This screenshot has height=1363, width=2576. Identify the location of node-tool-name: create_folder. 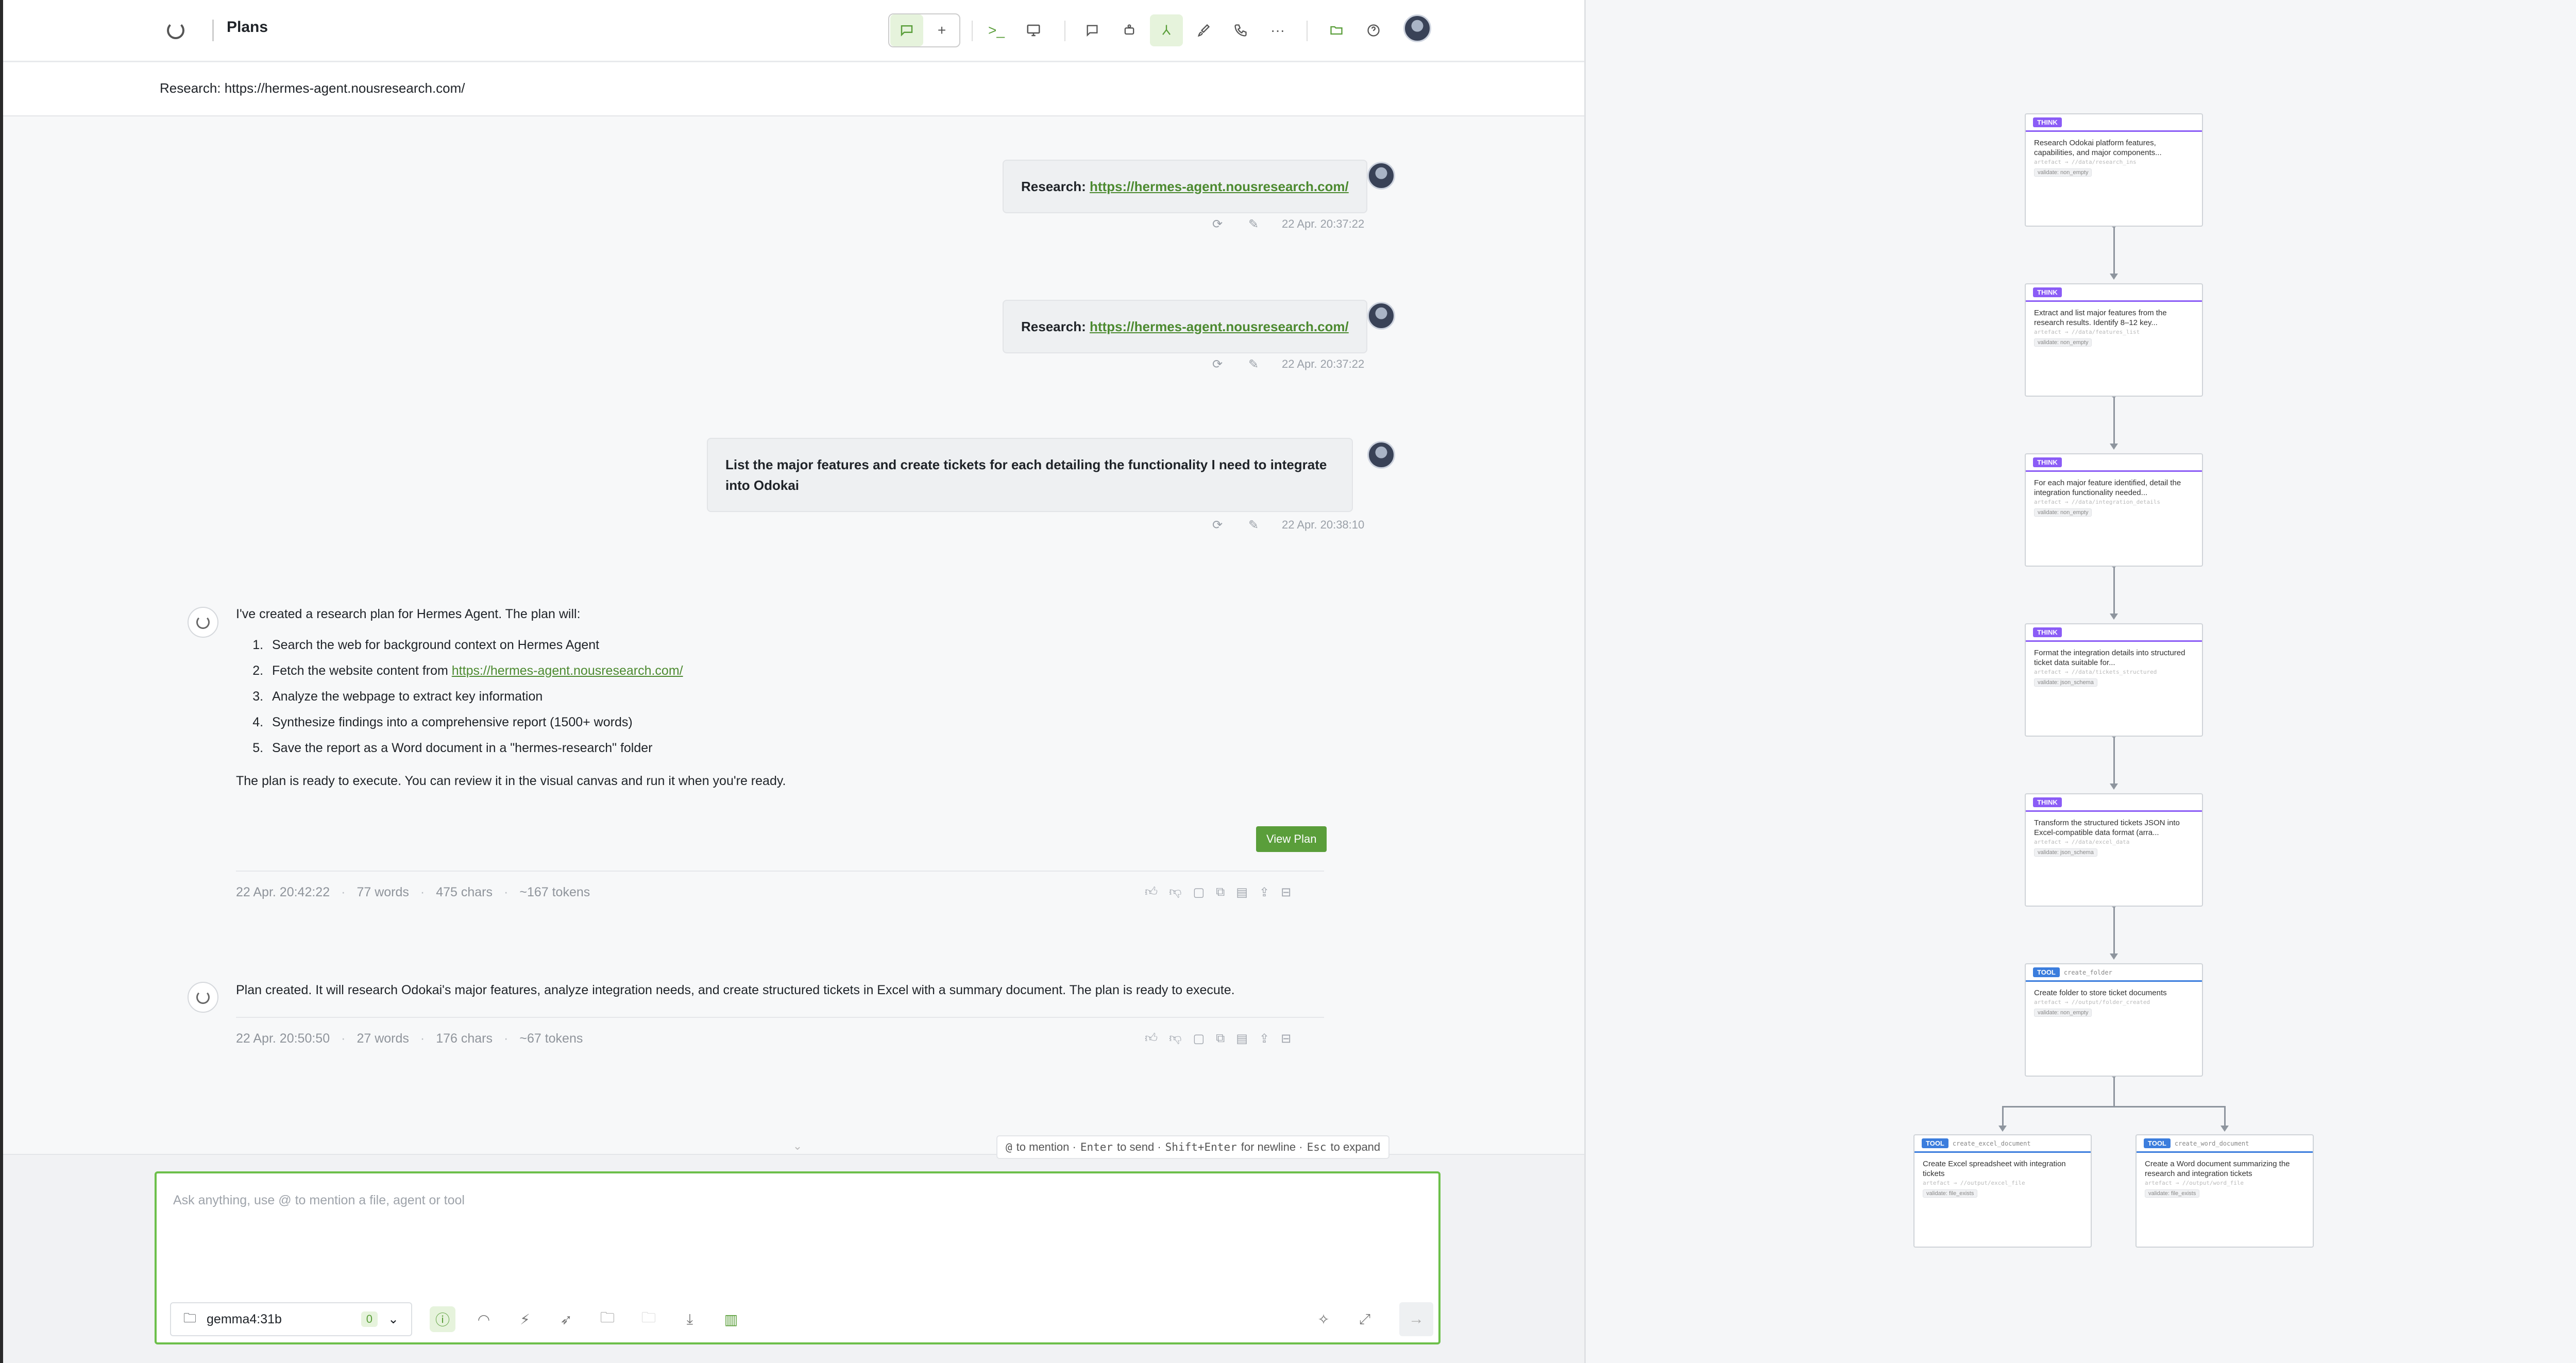
(2087, 972).